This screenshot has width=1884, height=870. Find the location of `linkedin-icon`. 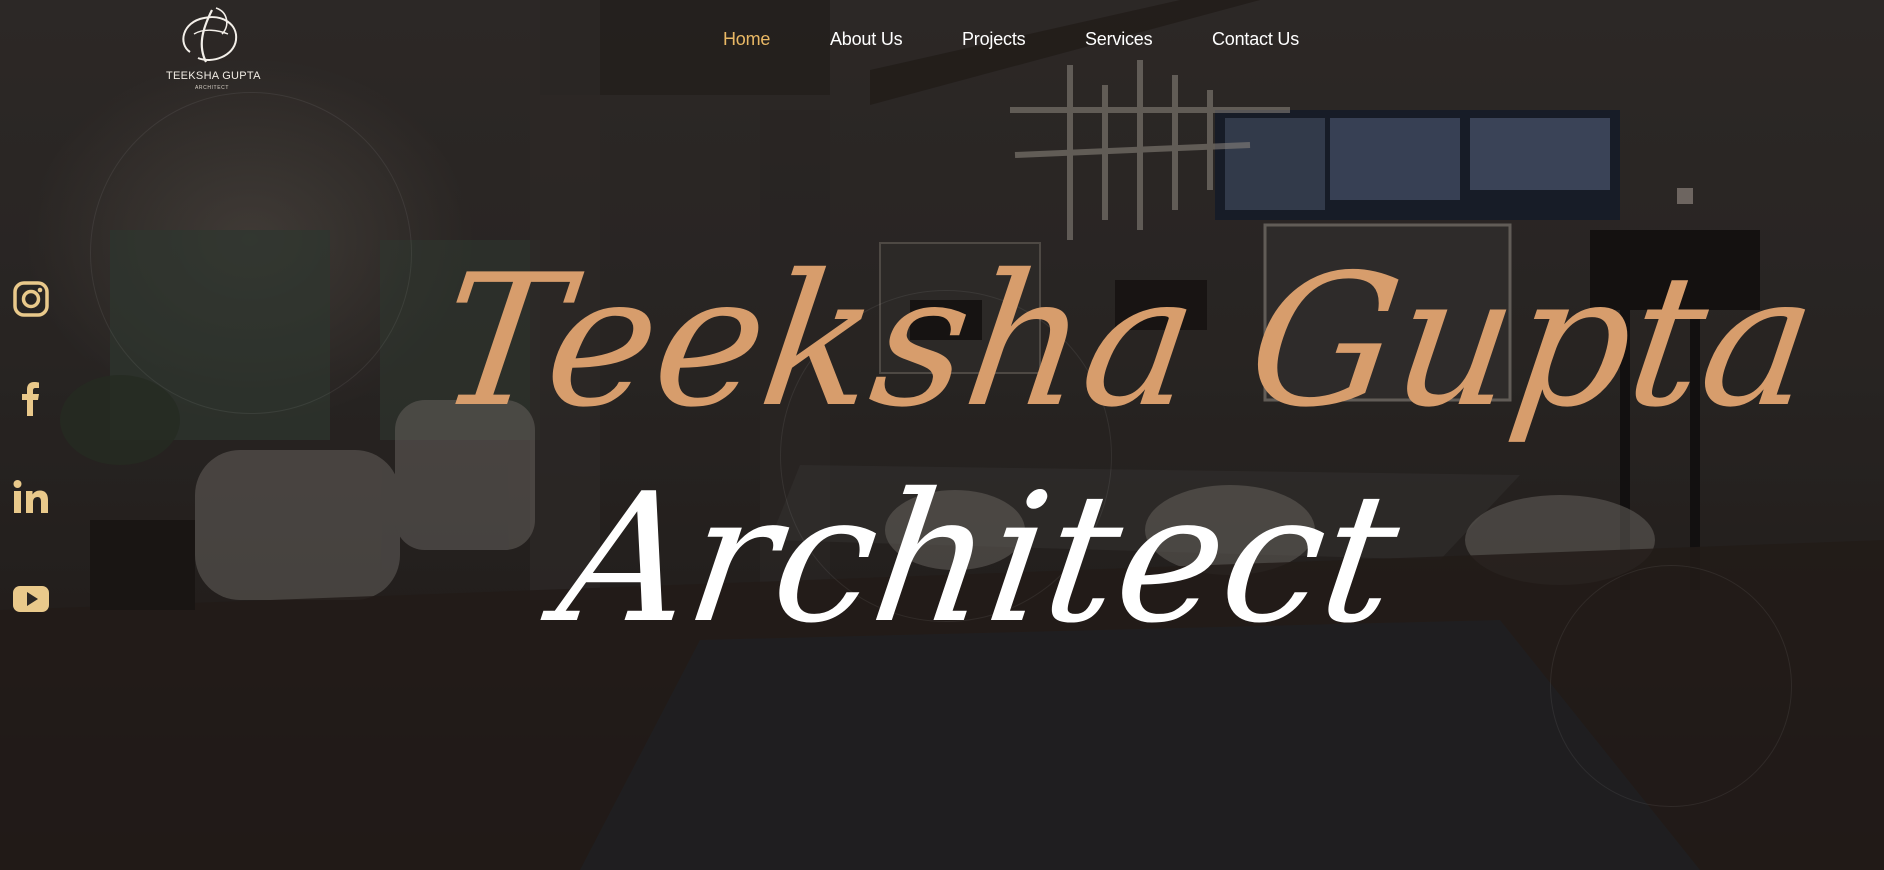

linkedin-icon is located at coordinates (30, 496).